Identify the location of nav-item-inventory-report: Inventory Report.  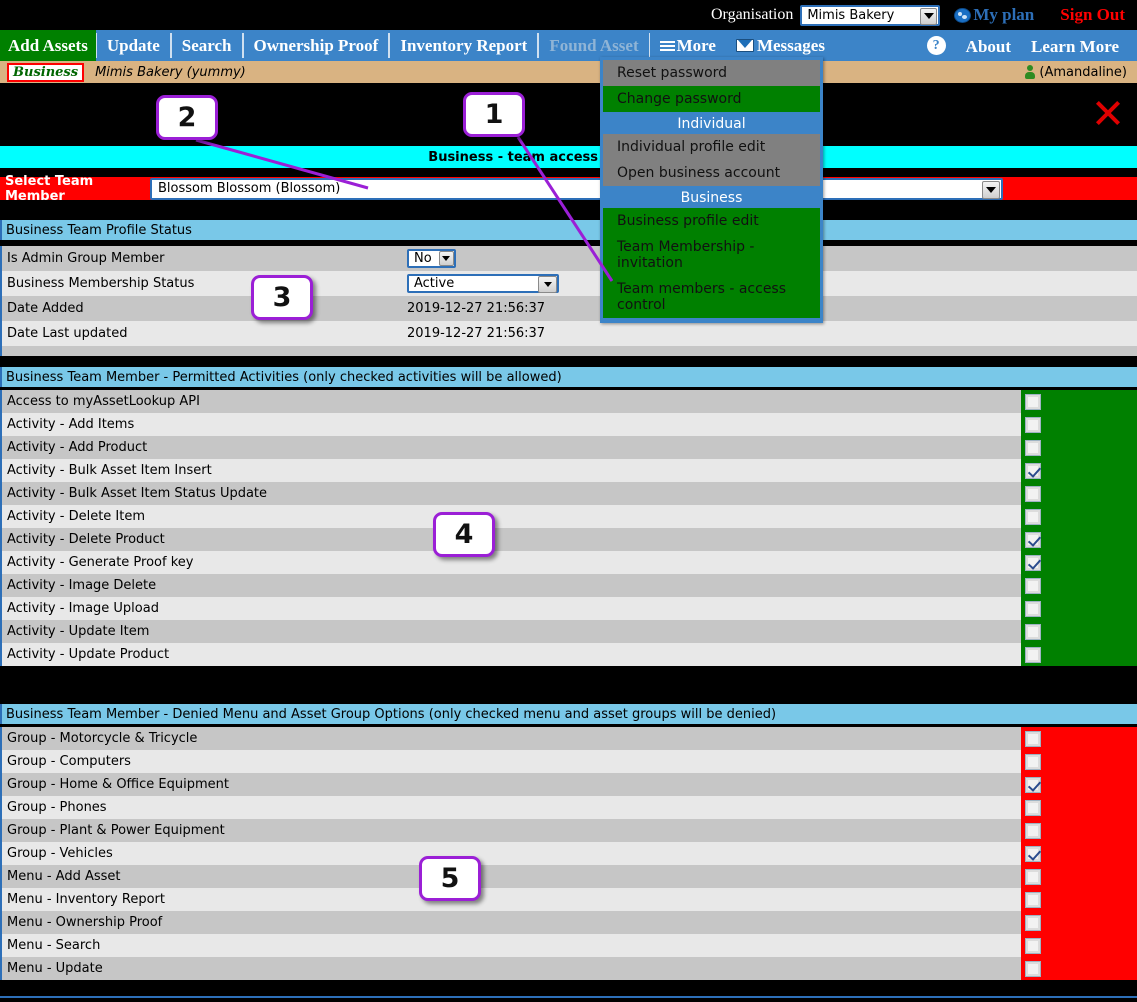
(464, 45).